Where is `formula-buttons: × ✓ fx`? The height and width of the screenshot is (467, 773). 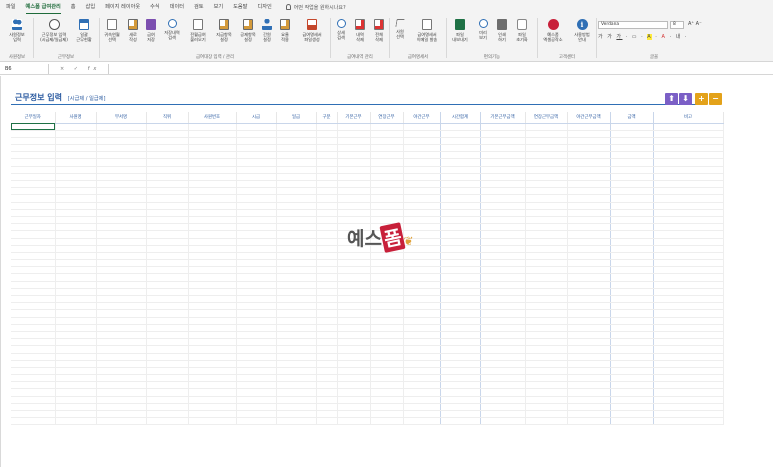
formula-buttons: × ✓ fx is located at coordinates (80, 69).